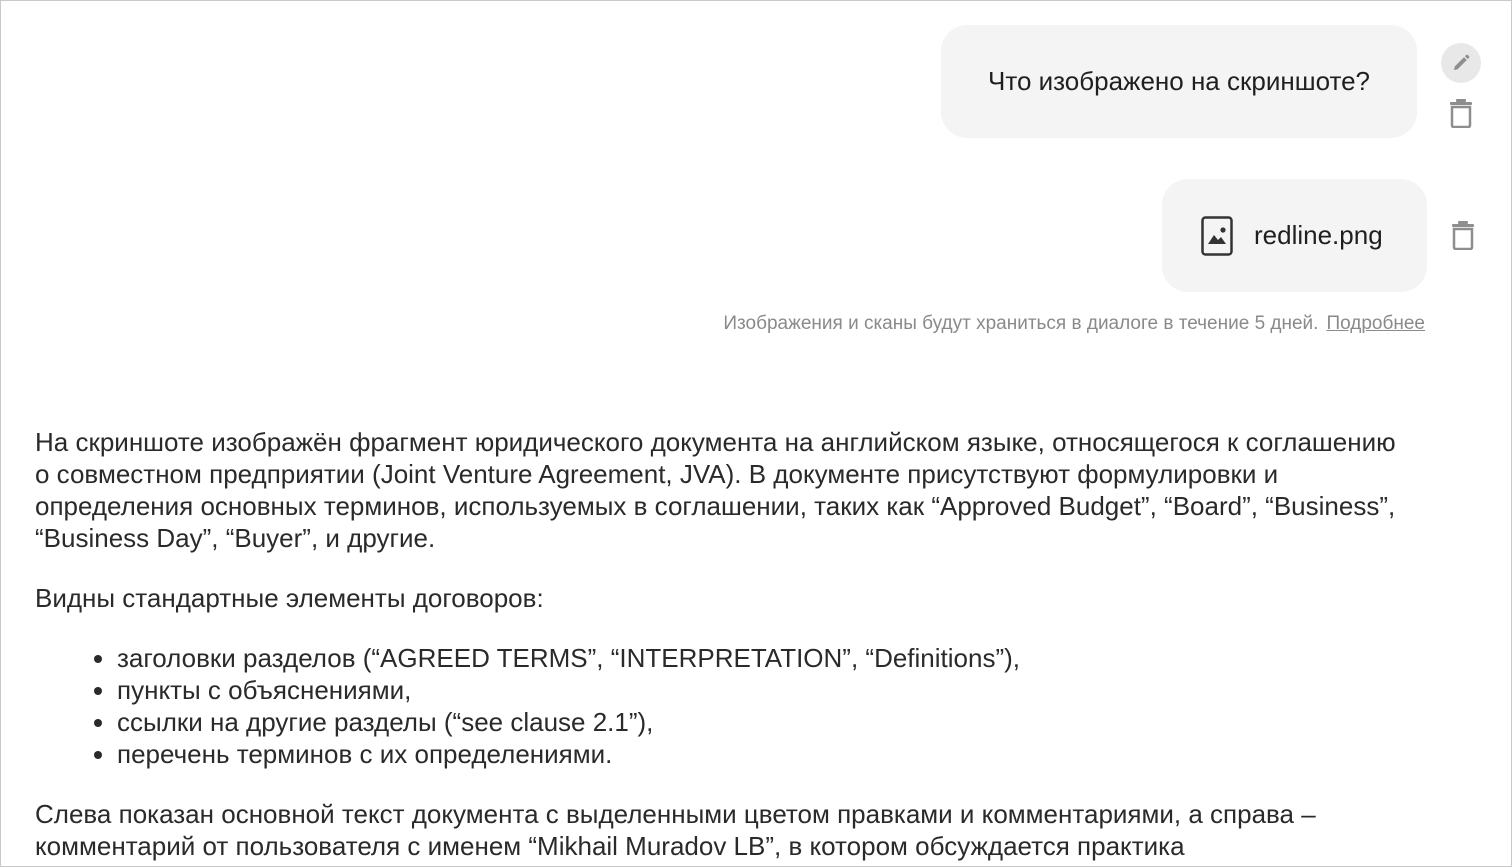 The width and height of the screenshot is (1512, 867). I want to click on delete-message-button, so click(1461, 113).